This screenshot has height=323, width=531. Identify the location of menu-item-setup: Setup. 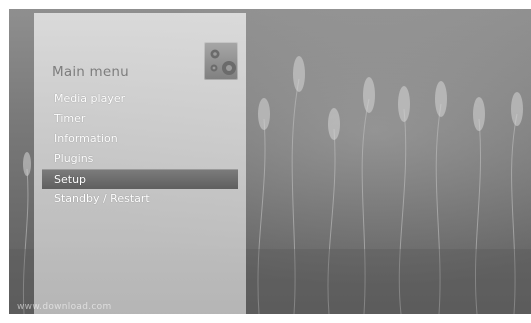
(140, 179).